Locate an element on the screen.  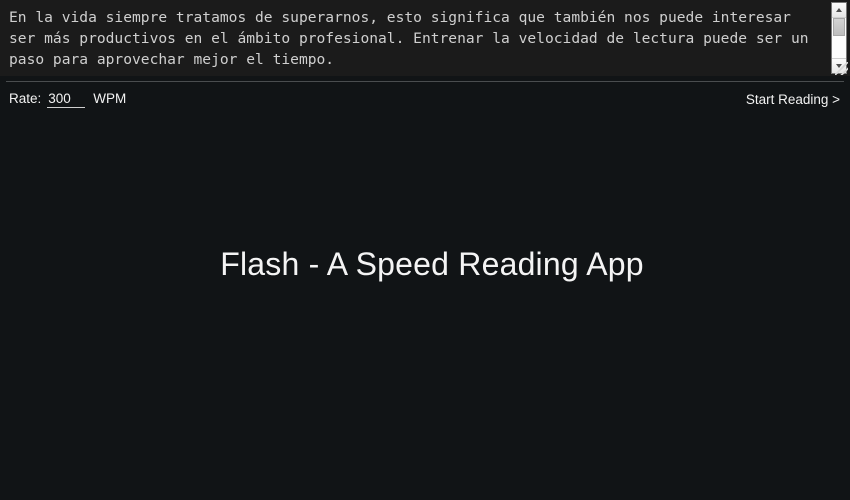
caret-up-glyph is located at coordinates (839, 10).